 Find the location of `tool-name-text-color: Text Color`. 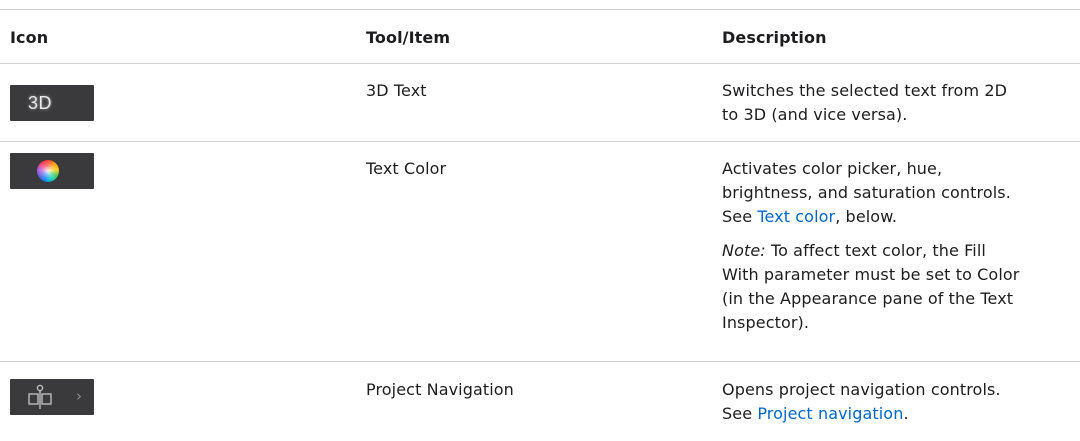

tool-name-text-color: Text Color is located at coordinates (406, 168).